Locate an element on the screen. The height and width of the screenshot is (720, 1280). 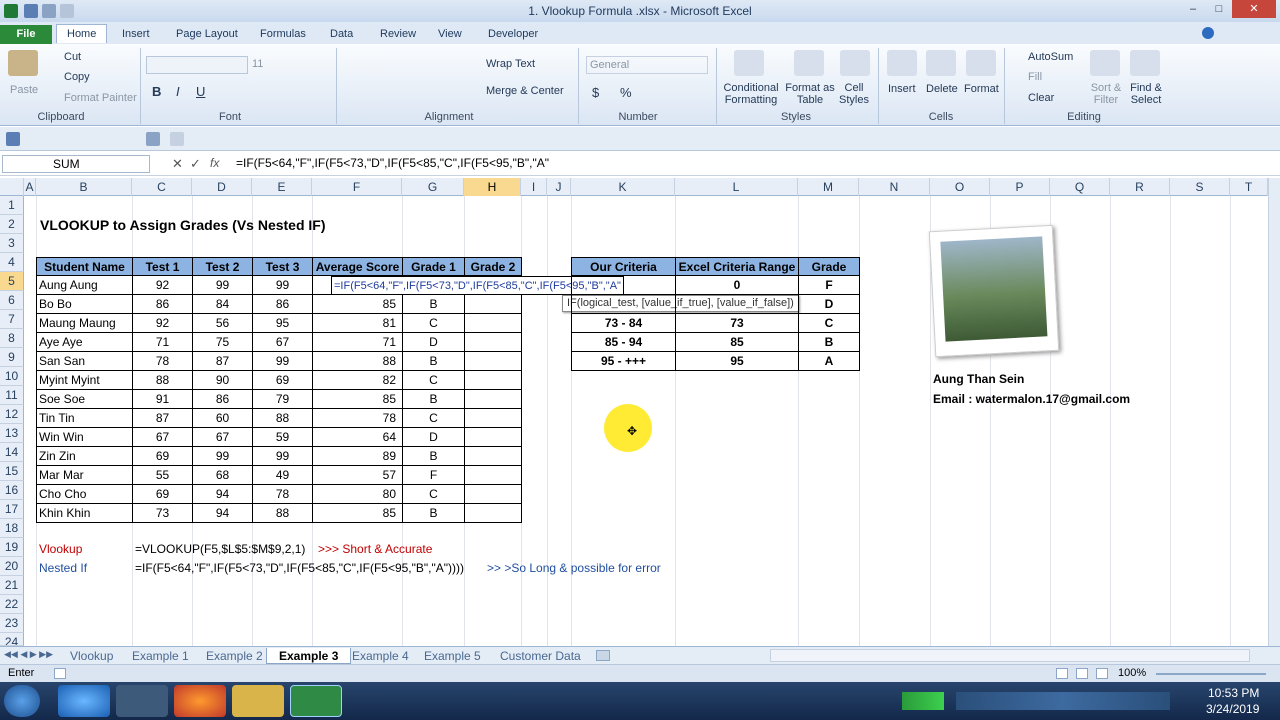
table-cell: 57 is located at coordinates (358, 475).